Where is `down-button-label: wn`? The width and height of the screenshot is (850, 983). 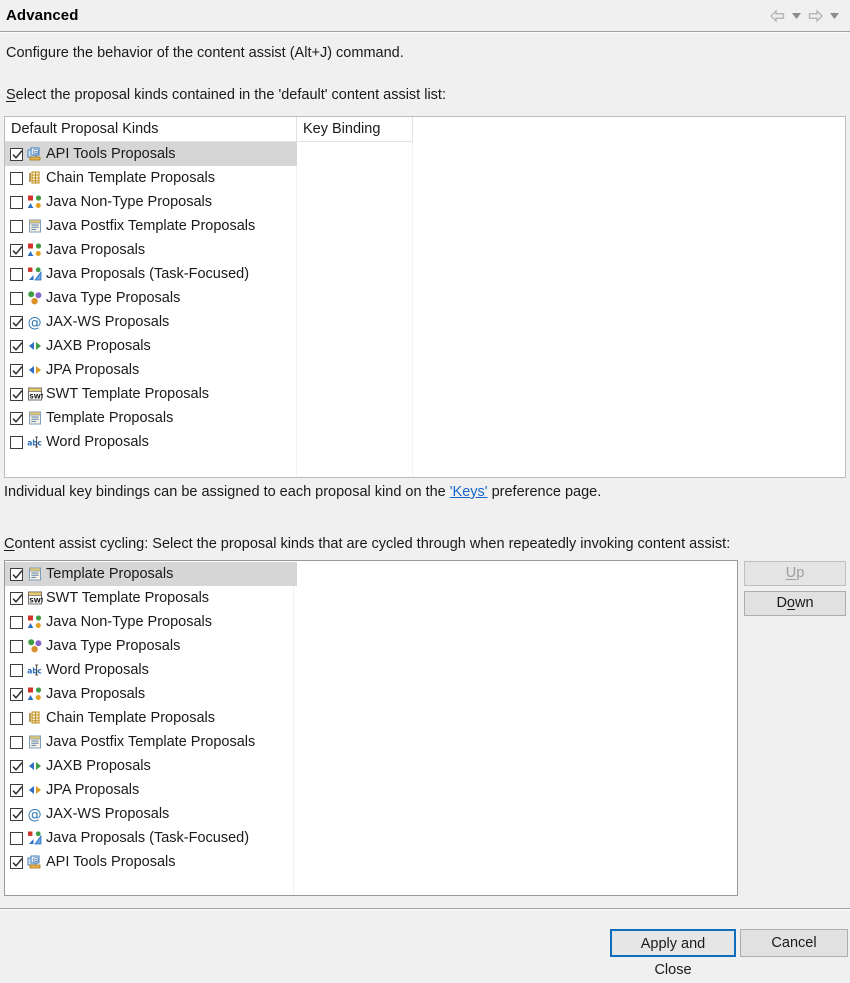 down-button-label: wn is located at coordinates (804, 603).